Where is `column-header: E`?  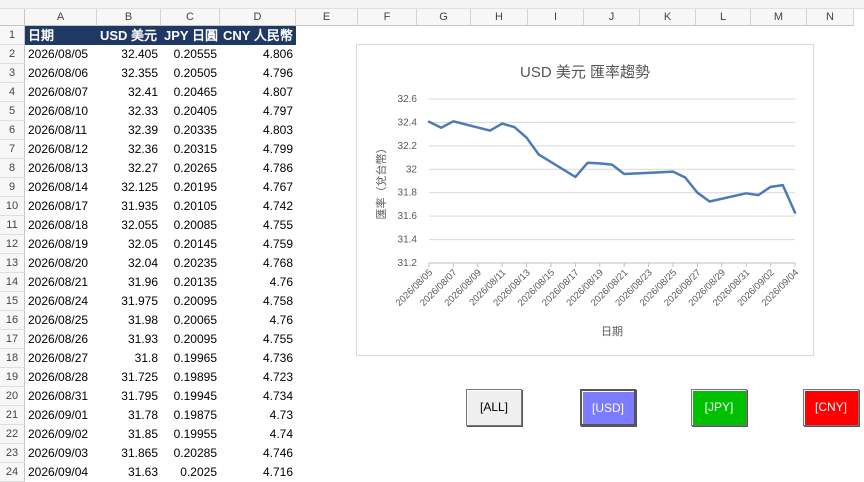
column-header: E is located at coordinates (327, 17).